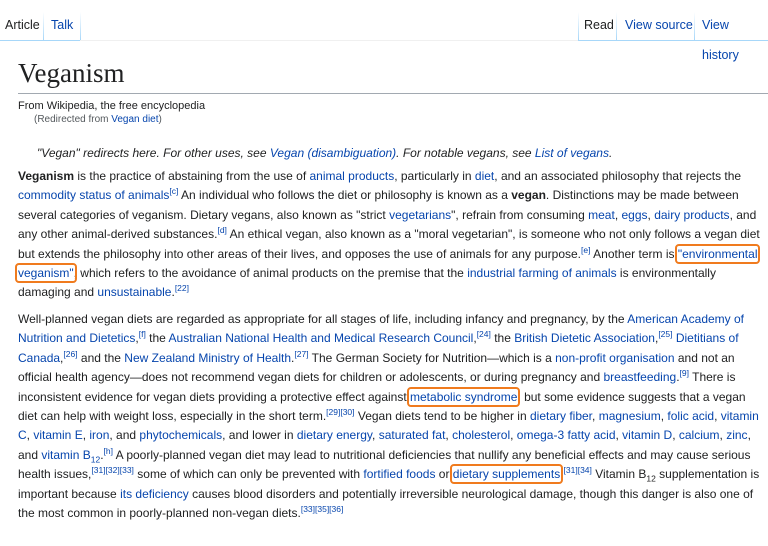  Describe the element at coordinates (182, 288) in the screenshot. I see `reference-22: [22]` at that location.